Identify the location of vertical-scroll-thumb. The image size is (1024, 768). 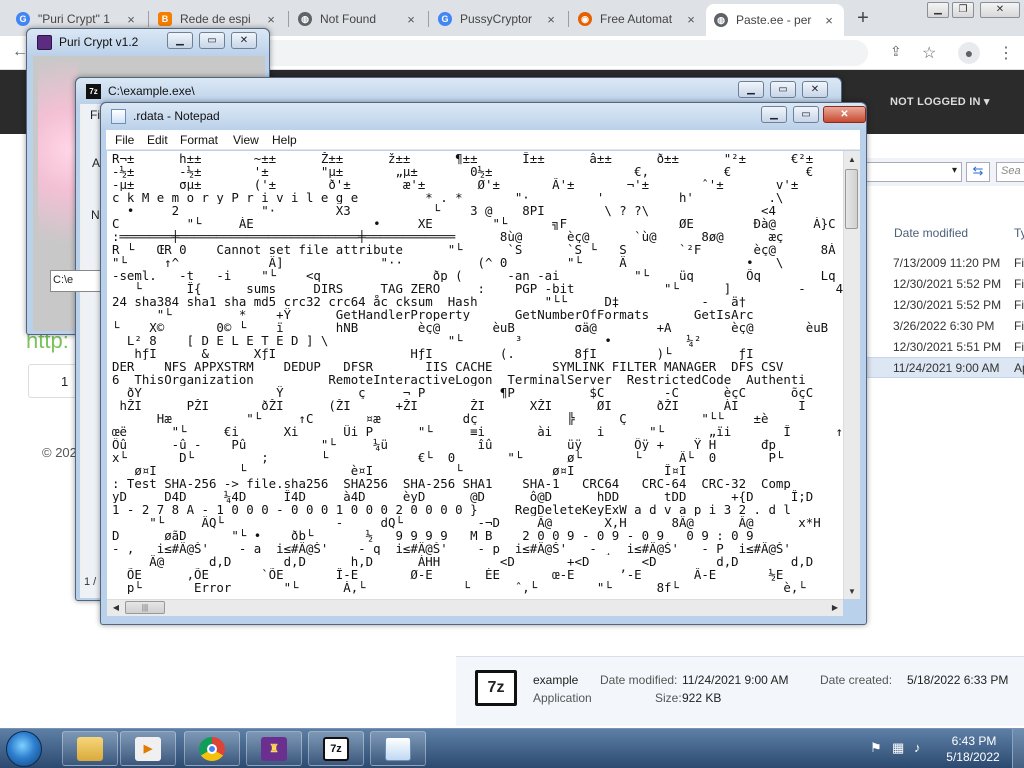
(851, 199).